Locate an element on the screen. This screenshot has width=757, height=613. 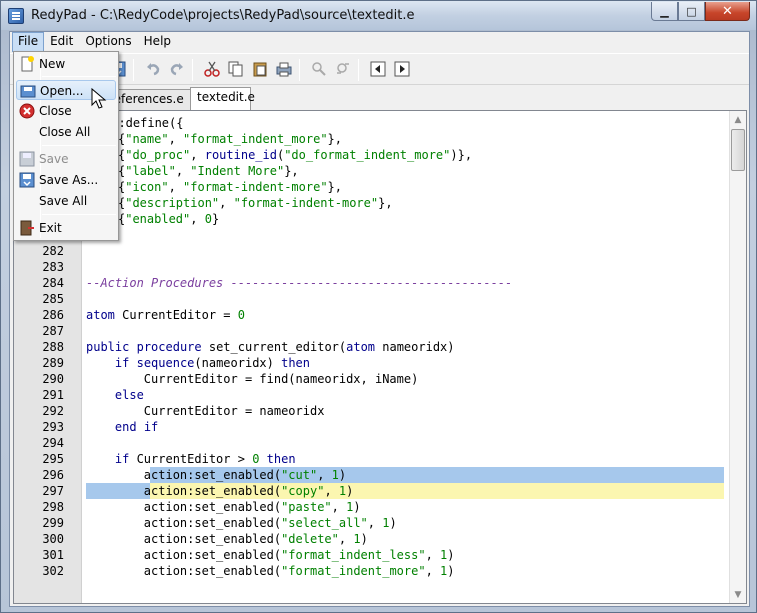
close-red-icon is located at coordinates (27, 111).